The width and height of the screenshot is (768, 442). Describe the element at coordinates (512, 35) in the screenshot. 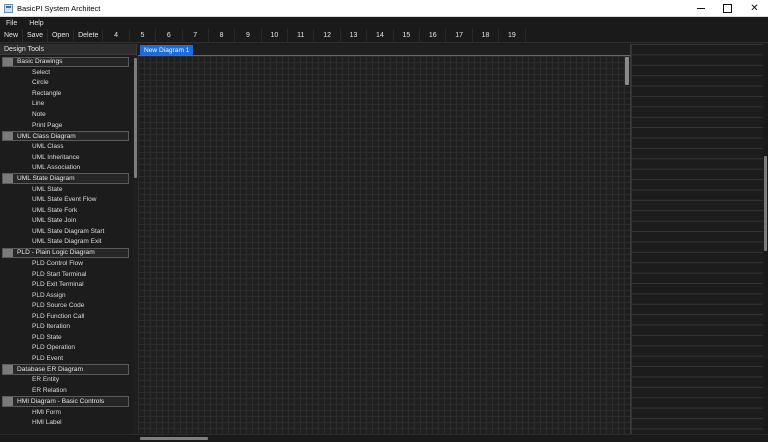

I see `toolbar-button-19: 19` at that location.